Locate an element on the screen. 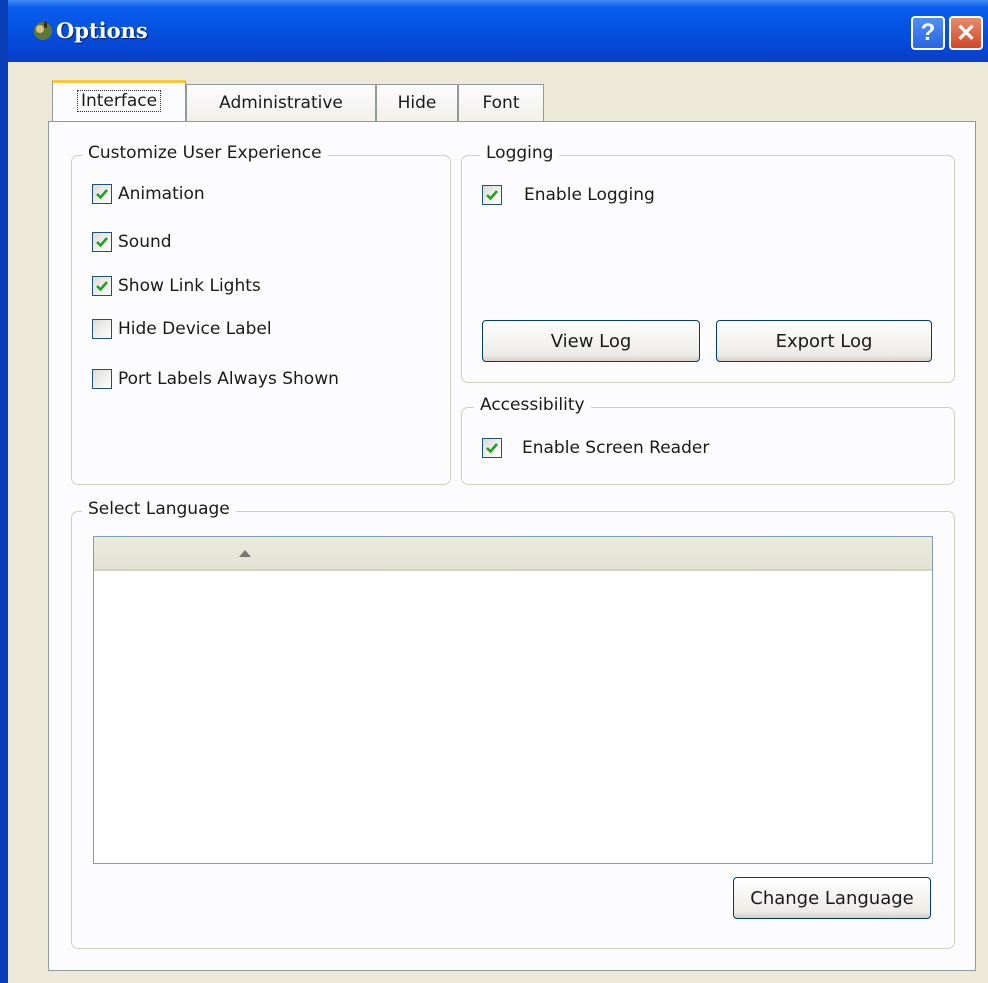  animation-checkbox-row: Animation is located at coordinates (148, 194).